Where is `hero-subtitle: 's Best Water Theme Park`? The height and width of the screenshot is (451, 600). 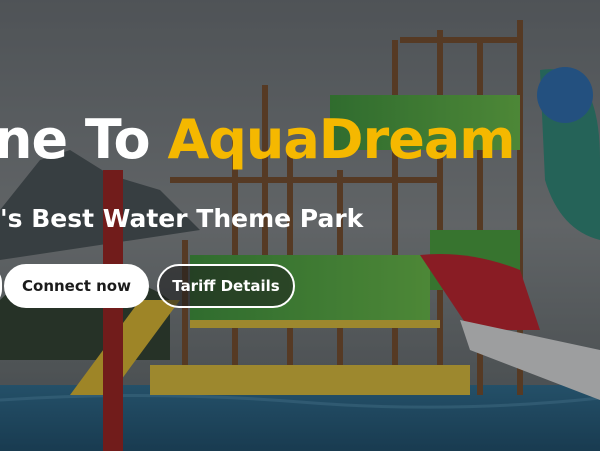 hero-subtitle: 's Best Water Theme Park is located at coordinates (182, 218).